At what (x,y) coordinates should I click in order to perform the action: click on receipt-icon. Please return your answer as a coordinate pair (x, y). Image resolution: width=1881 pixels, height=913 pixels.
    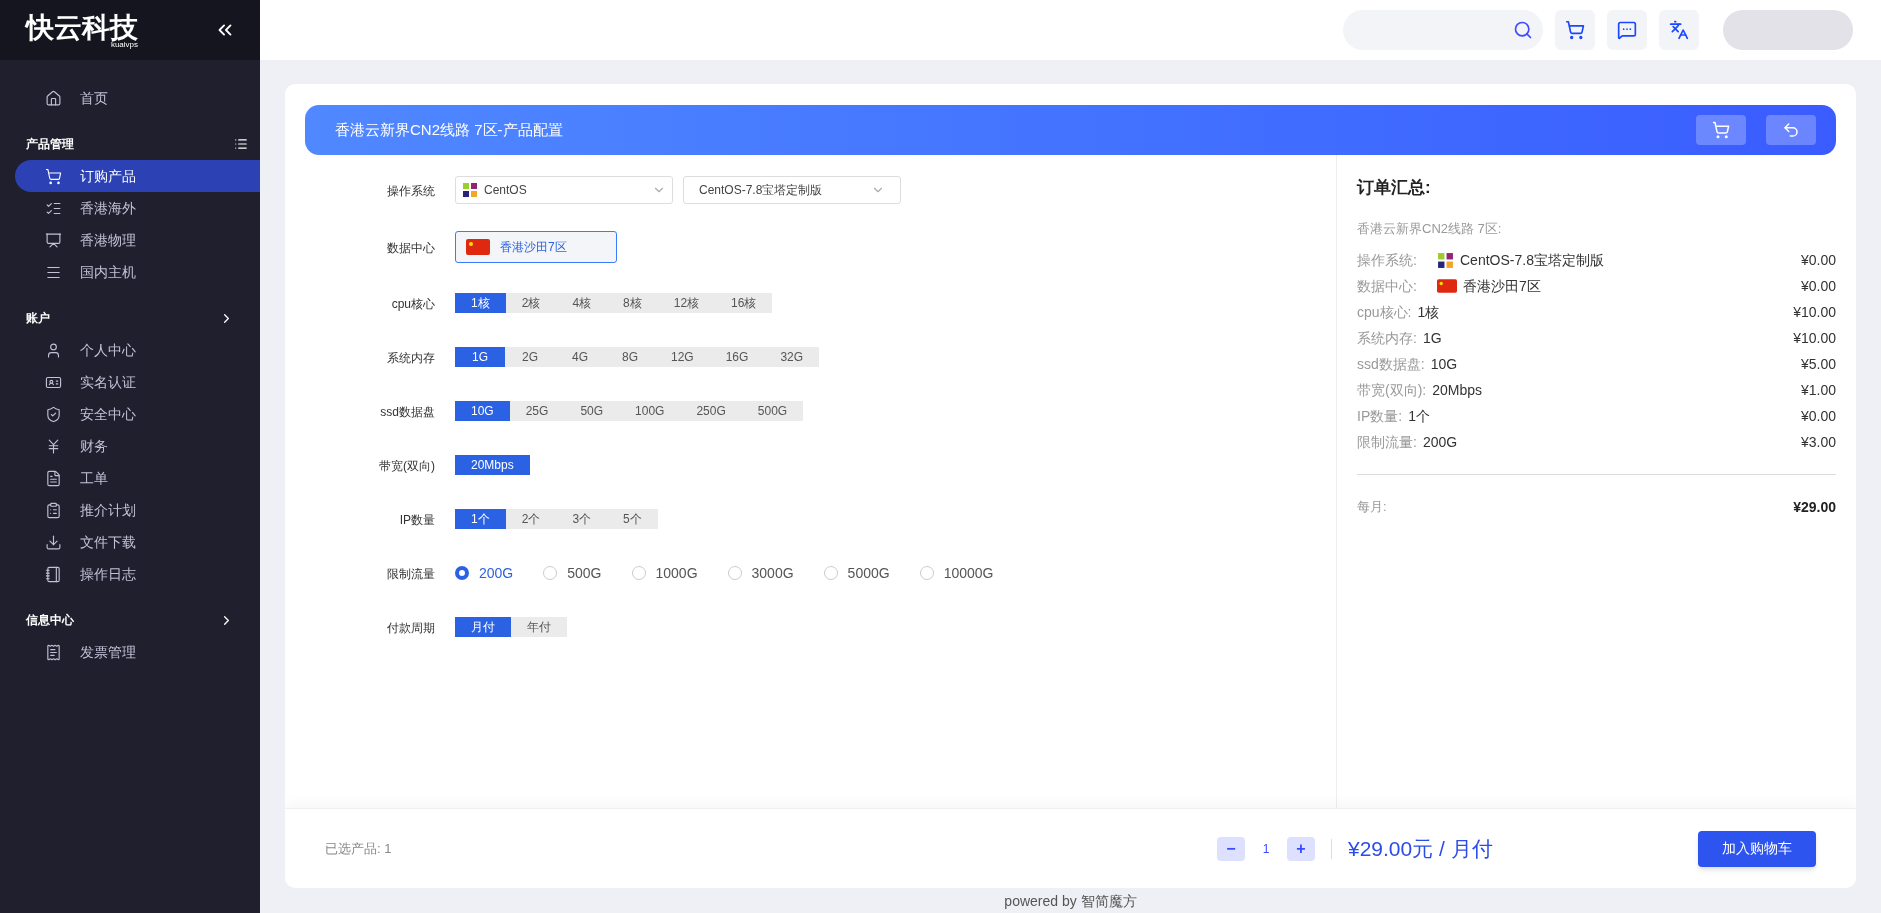
    Looking at the image, I should click on (53, 652).